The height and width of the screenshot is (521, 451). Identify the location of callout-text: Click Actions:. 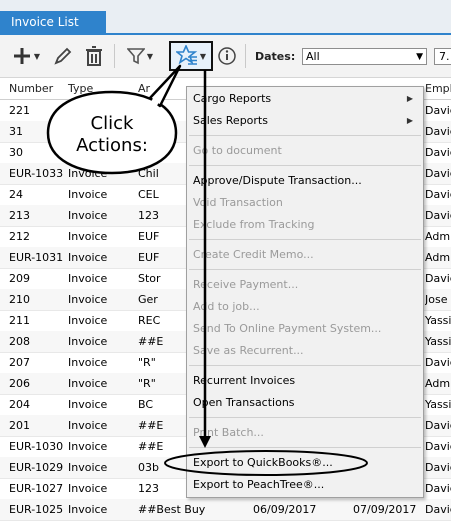
(112, 135).